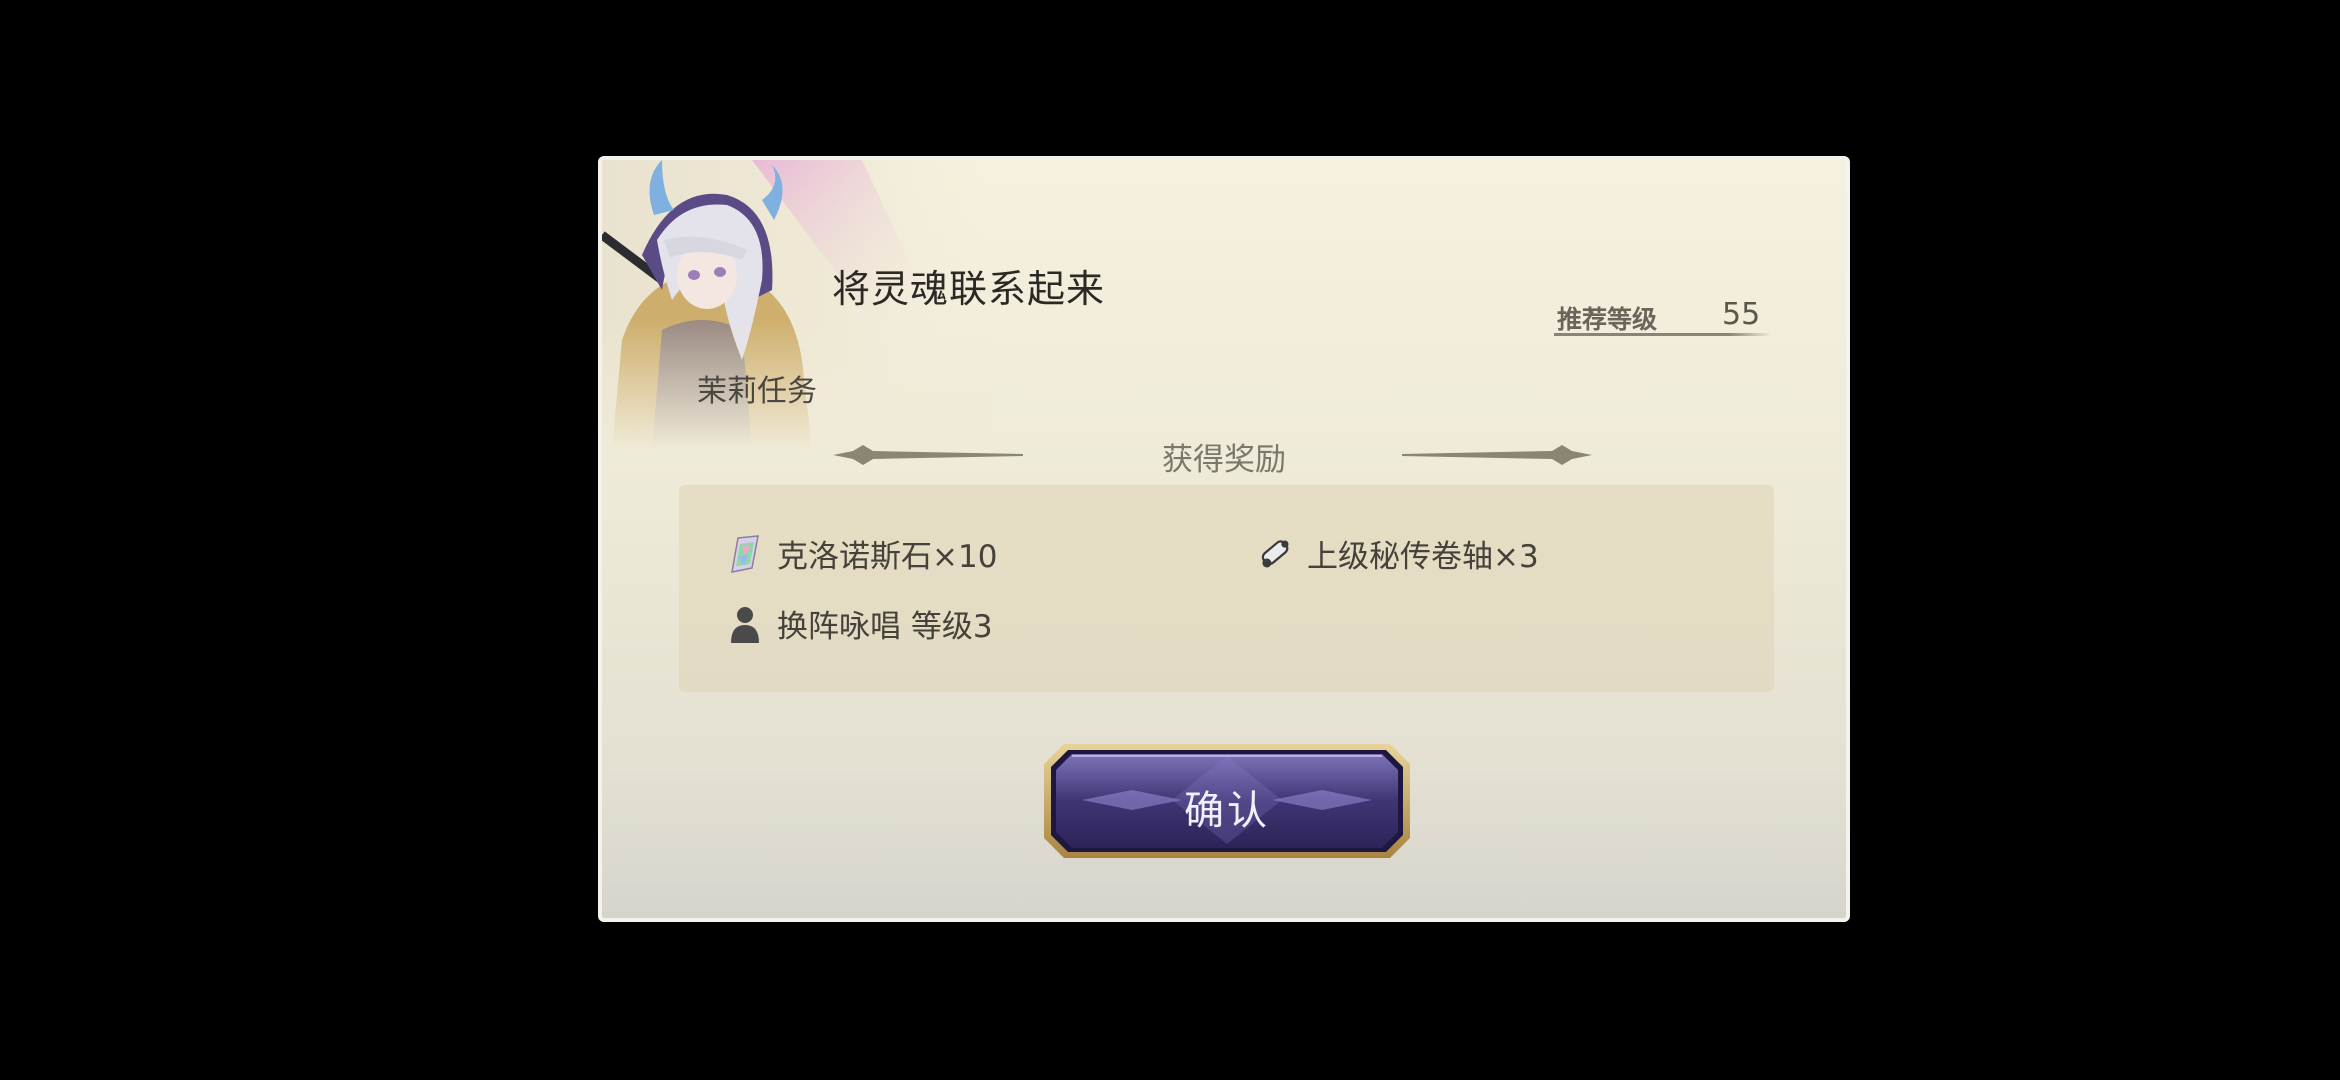 The image size is (2340, 1080). What do you see at coordinates (1497, 455) in the screenshot?
I see `ornament-right` at bounding box center [1497, 455].